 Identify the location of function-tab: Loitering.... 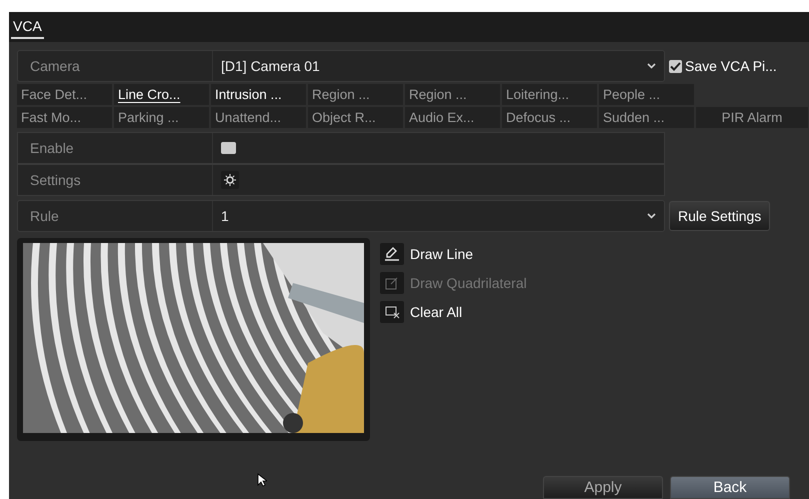
(549, 94).